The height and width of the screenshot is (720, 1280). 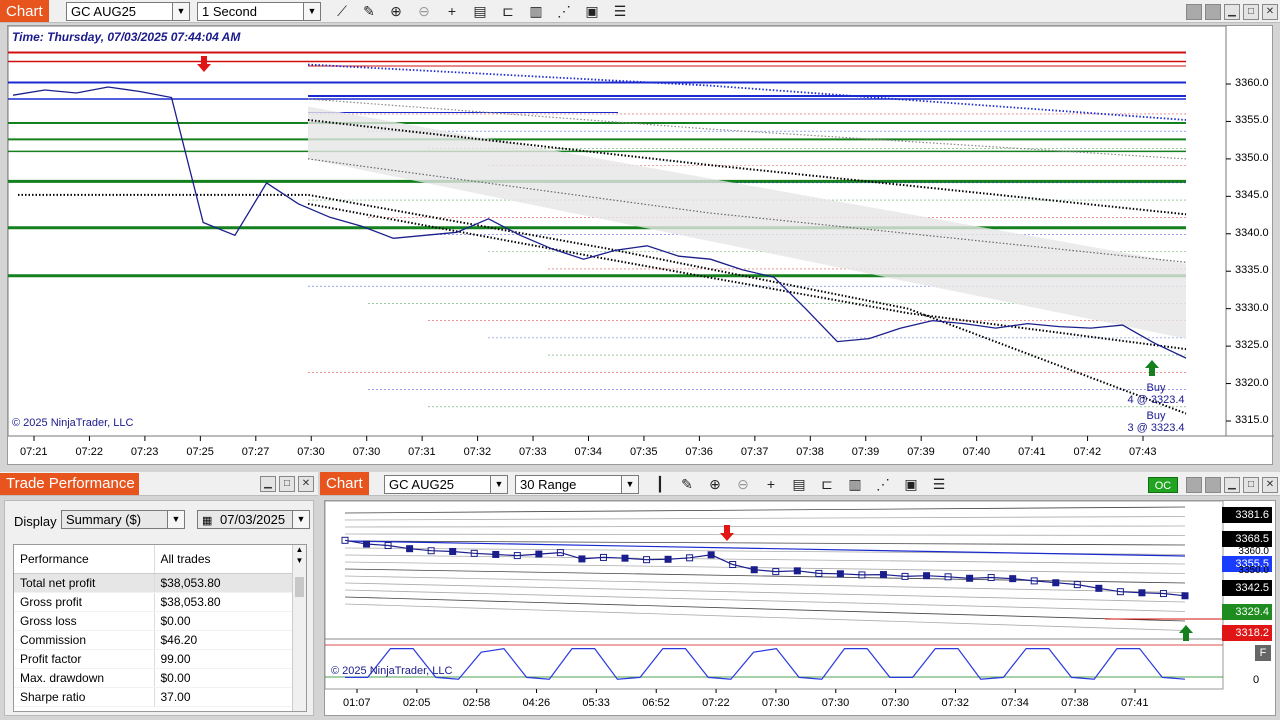 I want to click on metric-value: $0.00, so click(x=223, y=621).